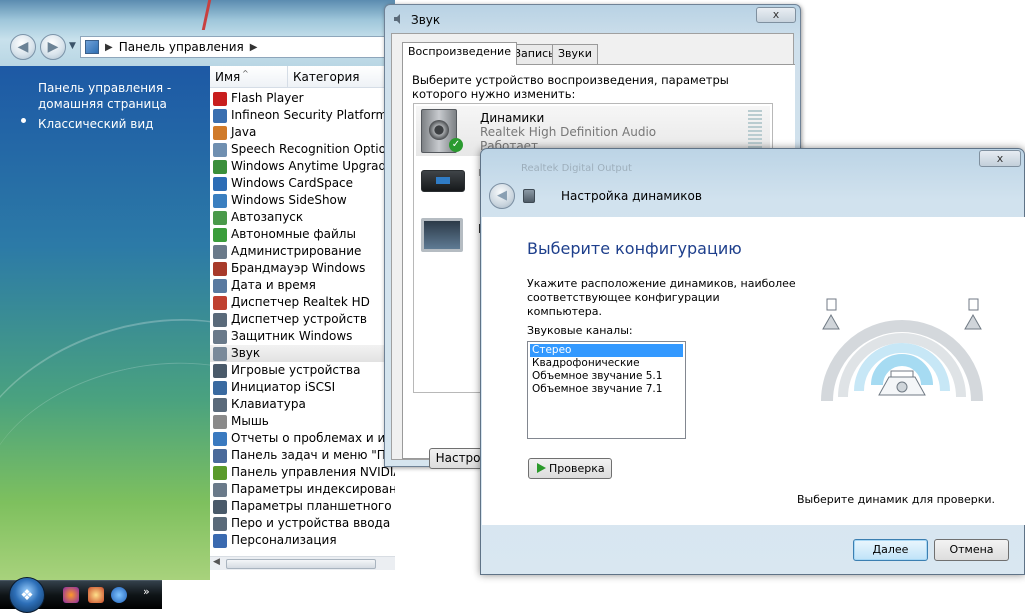  I want to click on list-item: Звук, so click(302, 353).